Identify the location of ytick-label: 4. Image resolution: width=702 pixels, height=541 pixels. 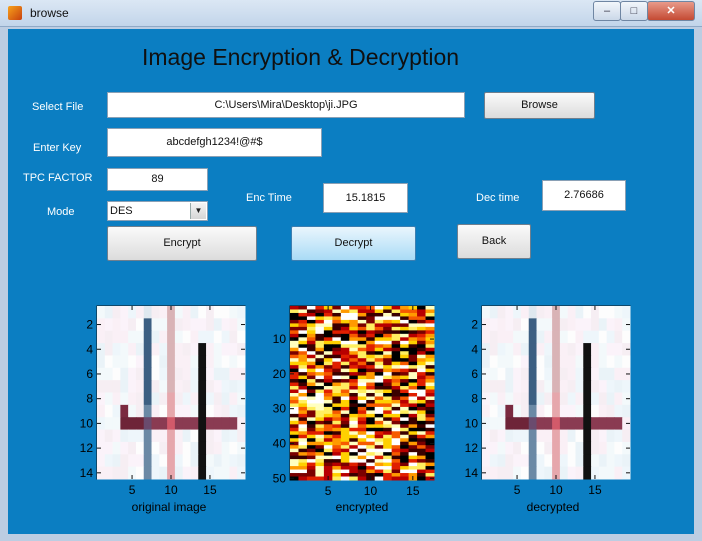
(474, 349).